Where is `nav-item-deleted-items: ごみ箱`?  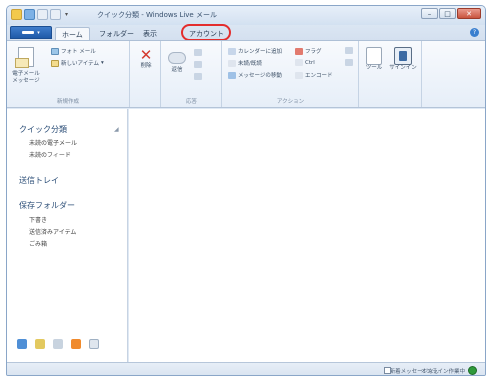
nav-item-deleted-items: ごみ箱 is located at coordinates (38, 243).